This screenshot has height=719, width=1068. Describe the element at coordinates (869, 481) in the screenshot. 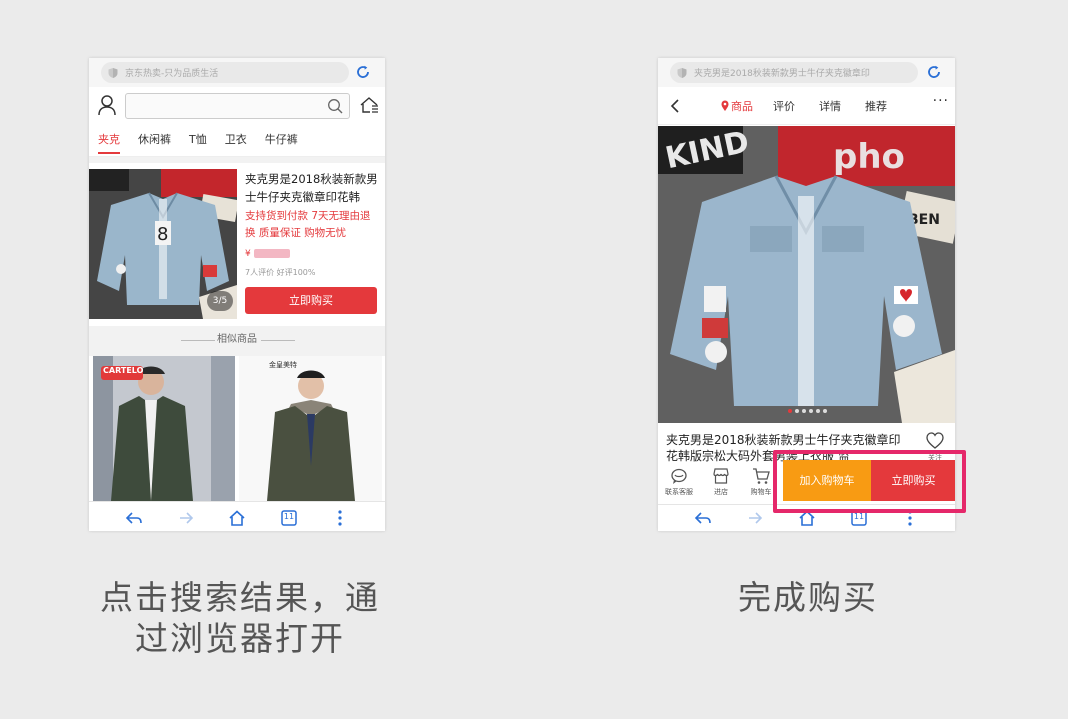

I see `highlight-box` at that location.